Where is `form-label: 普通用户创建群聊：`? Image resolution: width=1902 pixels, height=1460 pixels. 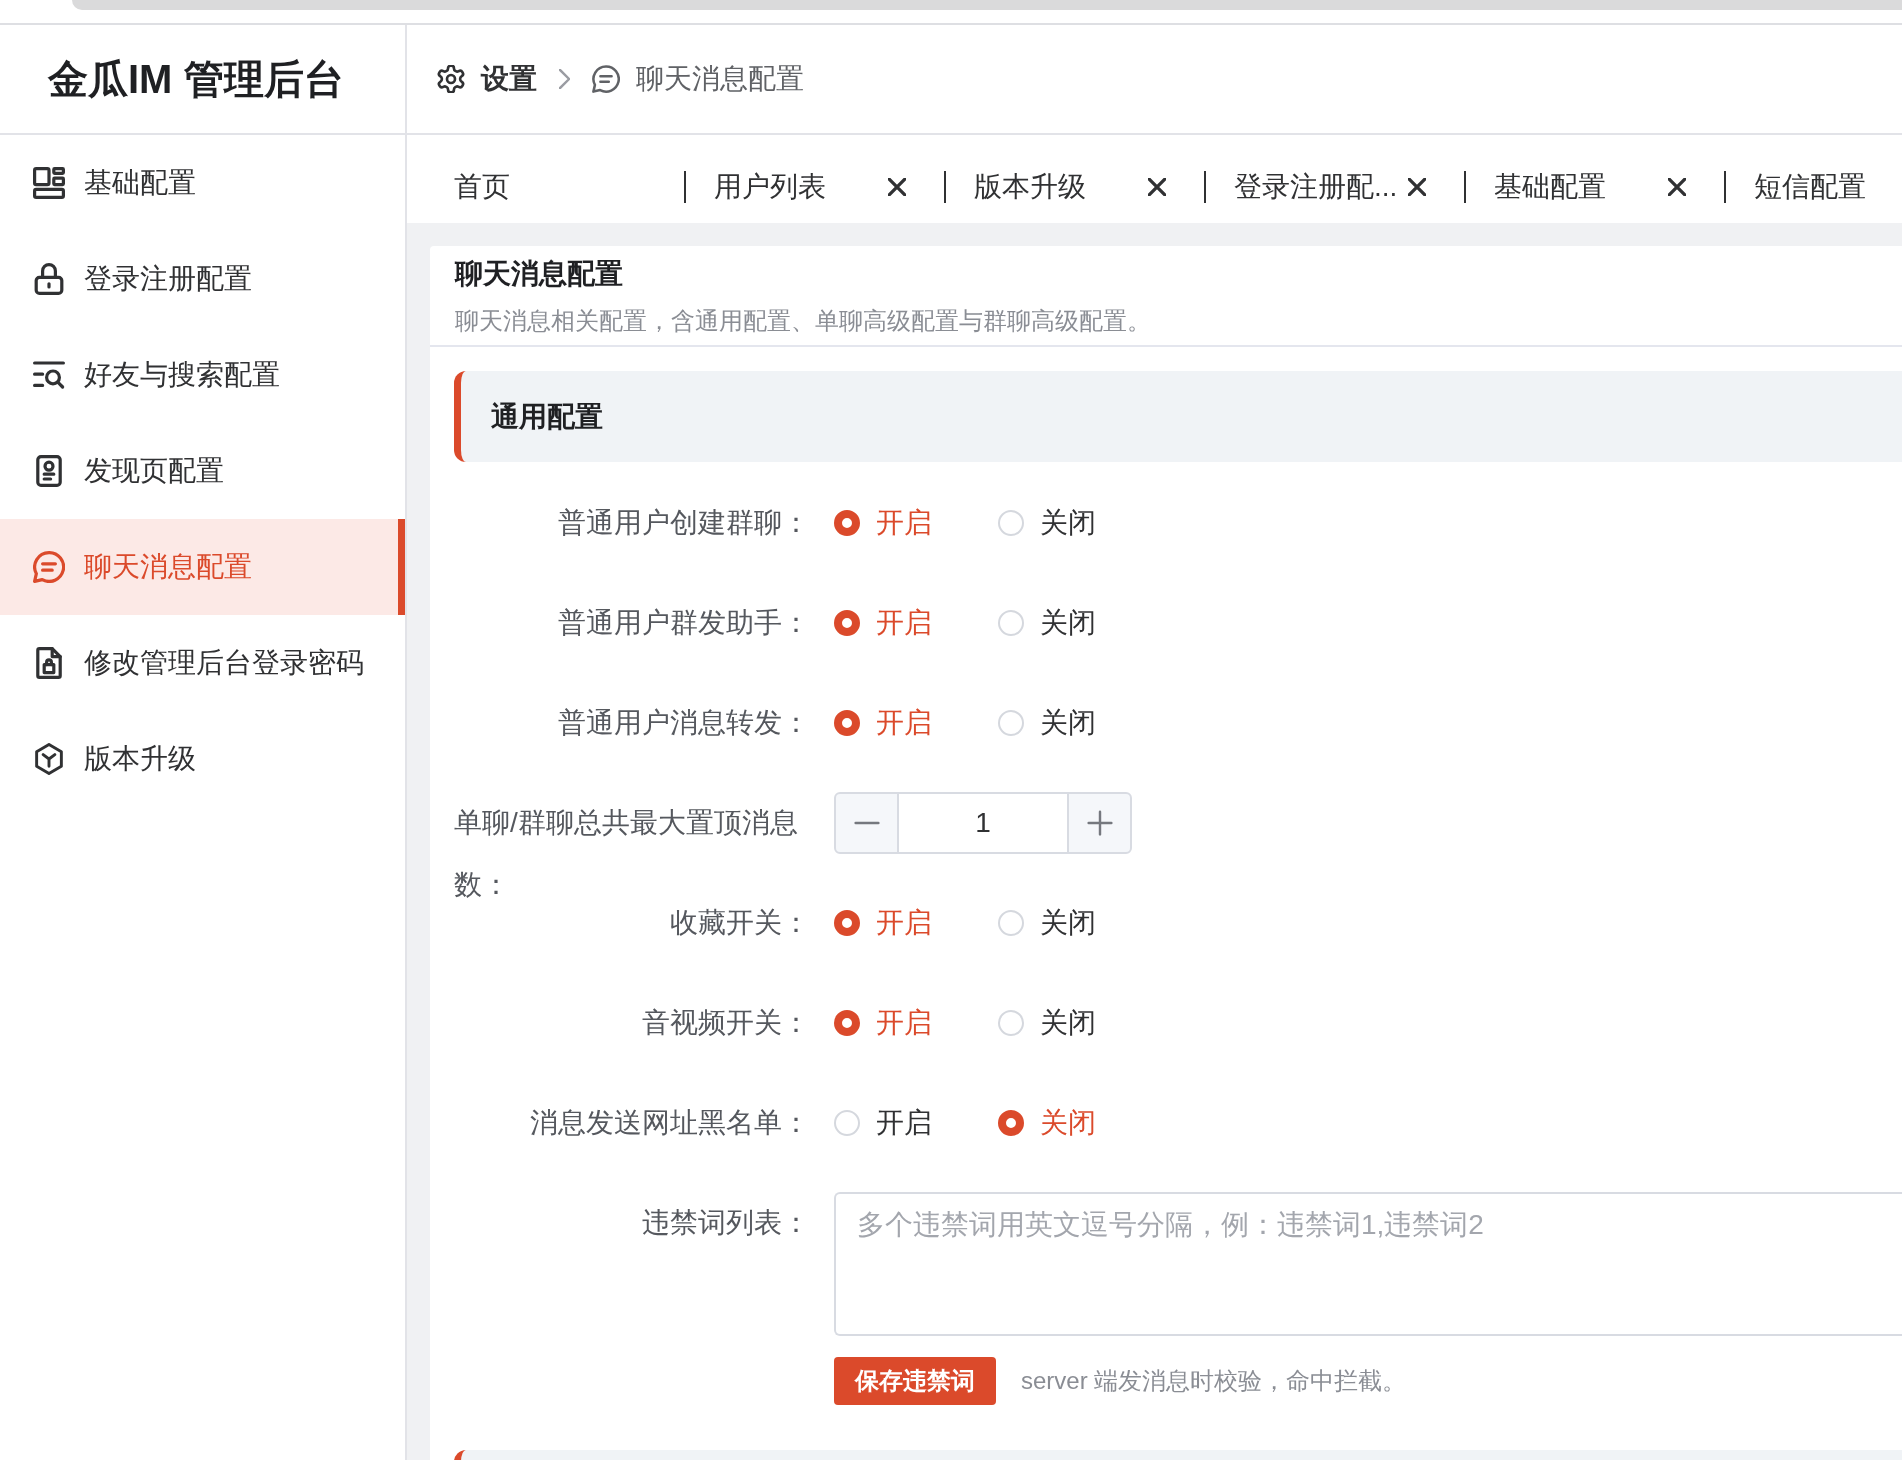
form-label: 普通用户创建群聊： is located at coordinates (684, 523).